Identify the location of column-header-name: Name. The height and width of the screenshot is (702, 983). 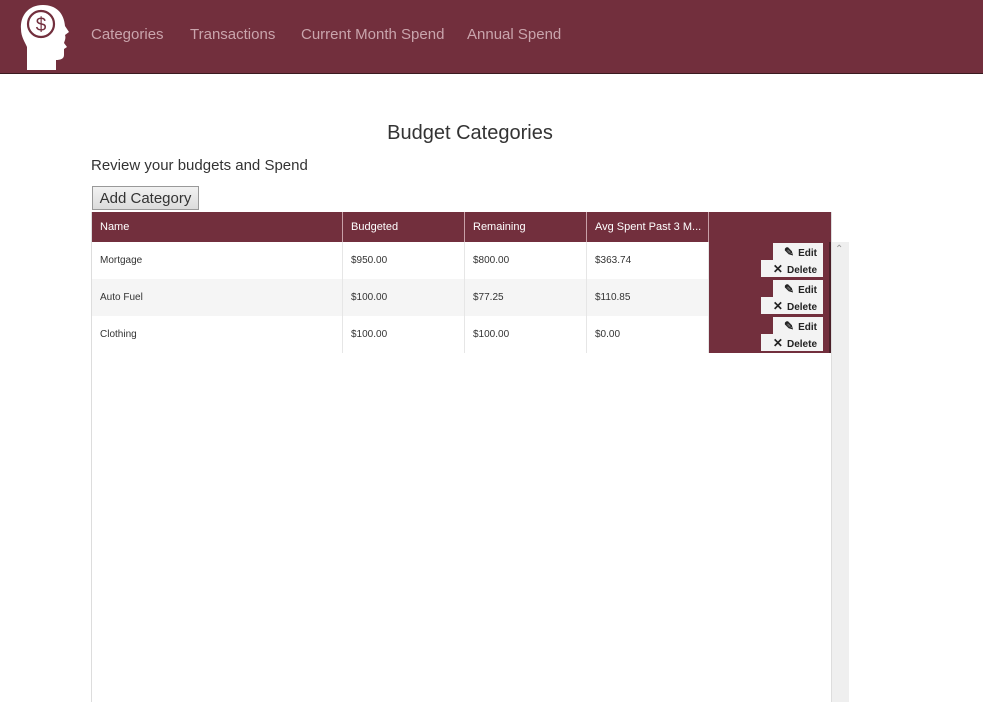
(217, 227).